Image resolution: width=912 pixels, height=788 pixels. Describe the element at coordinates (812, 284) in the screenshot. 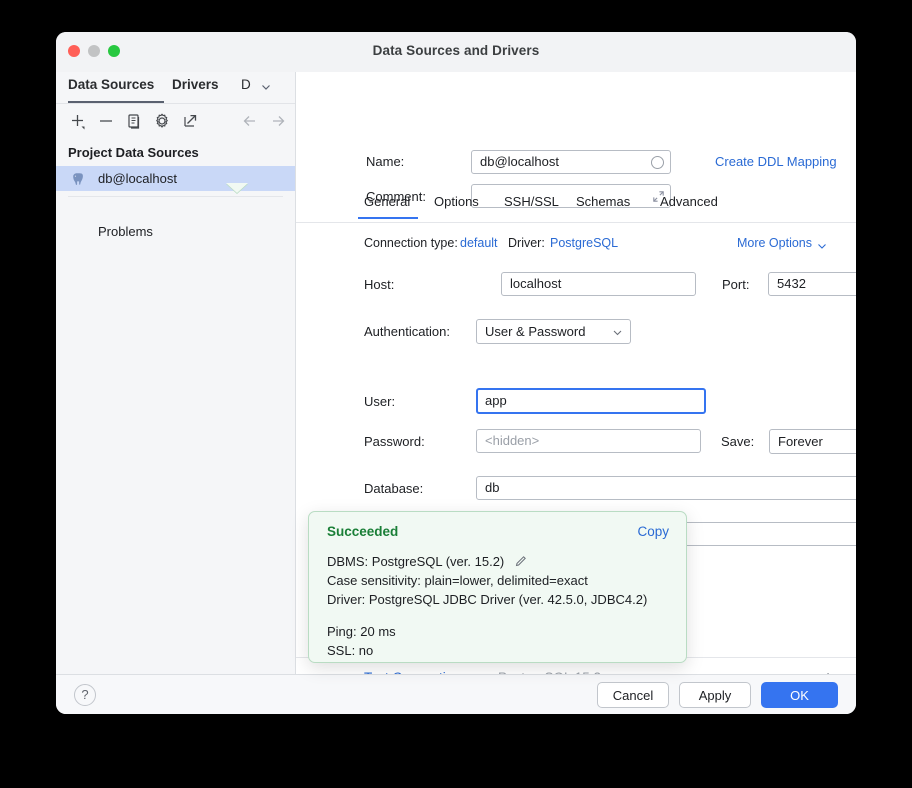

I see `port-input: 5432` at that location.